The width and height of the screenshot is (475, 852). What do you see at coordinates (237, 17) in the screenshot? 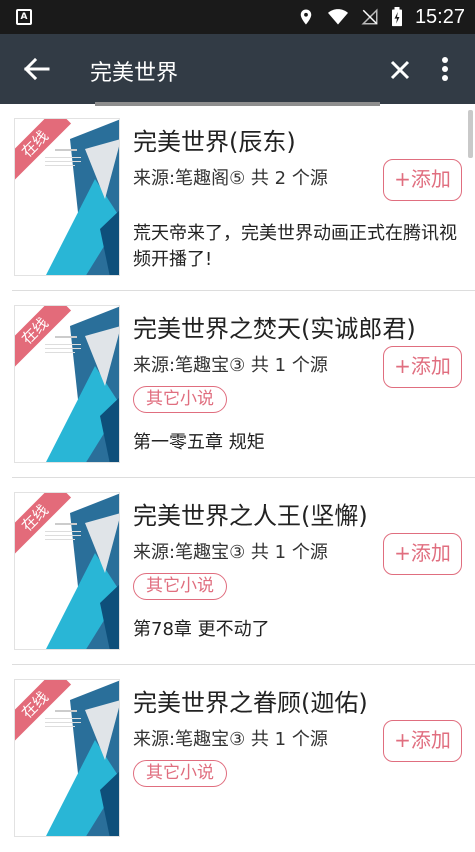
I see `status-bar: A 15:27` at bounding box center [237, 17].